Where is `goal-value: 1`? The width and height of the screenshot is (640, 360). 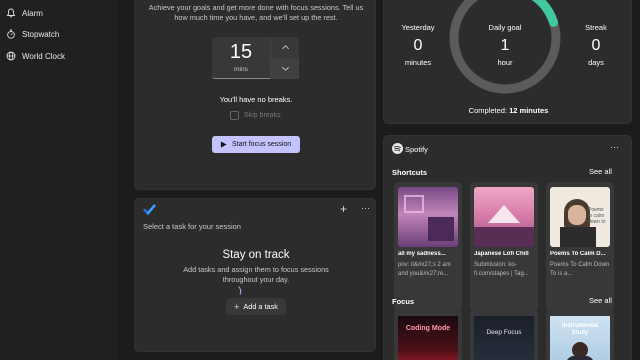 goal-value: 1 is located at coordinates (505, 45).